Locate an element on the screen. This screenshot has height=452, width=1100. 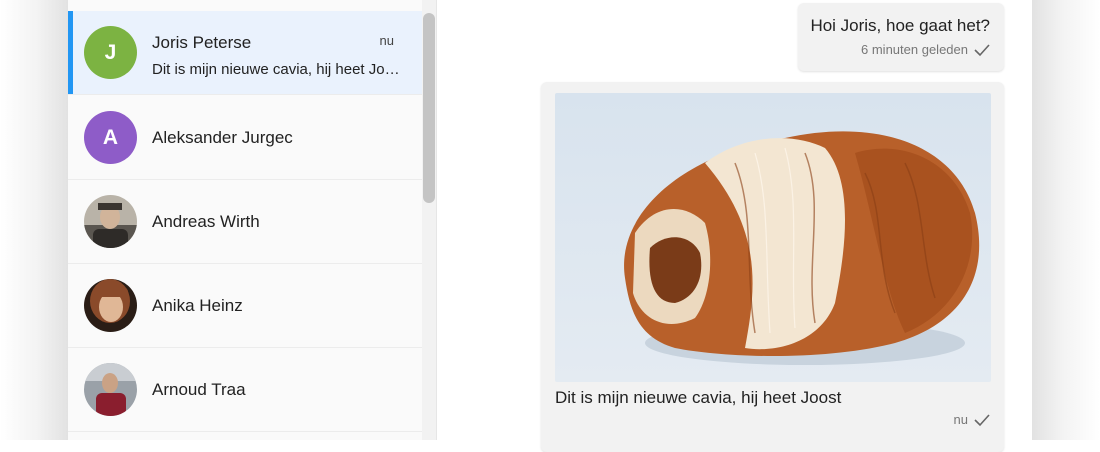
avatar: J is located at coordinates (110, 52).